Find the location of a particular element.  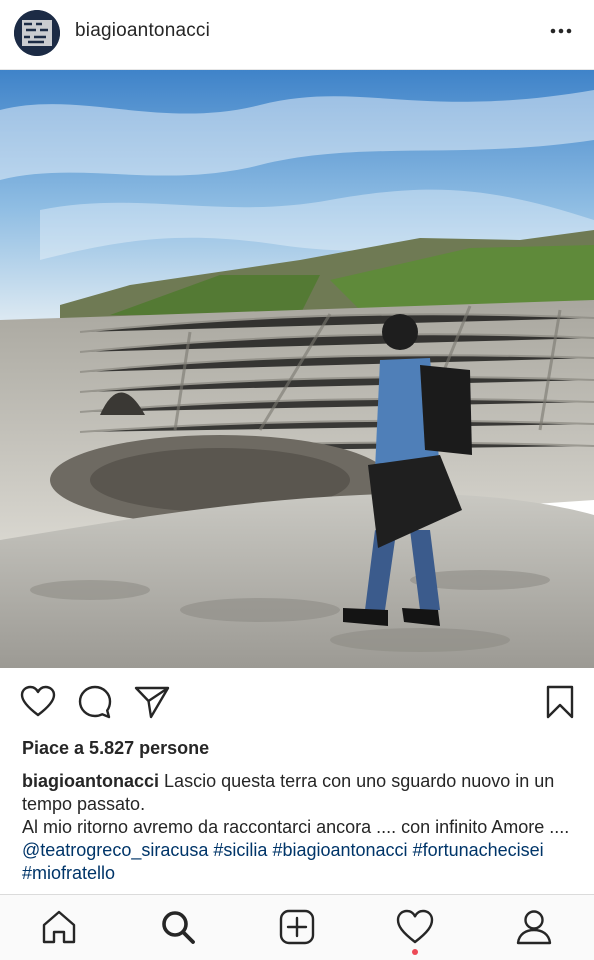

heart-icon is located at coordinates (38, 702).